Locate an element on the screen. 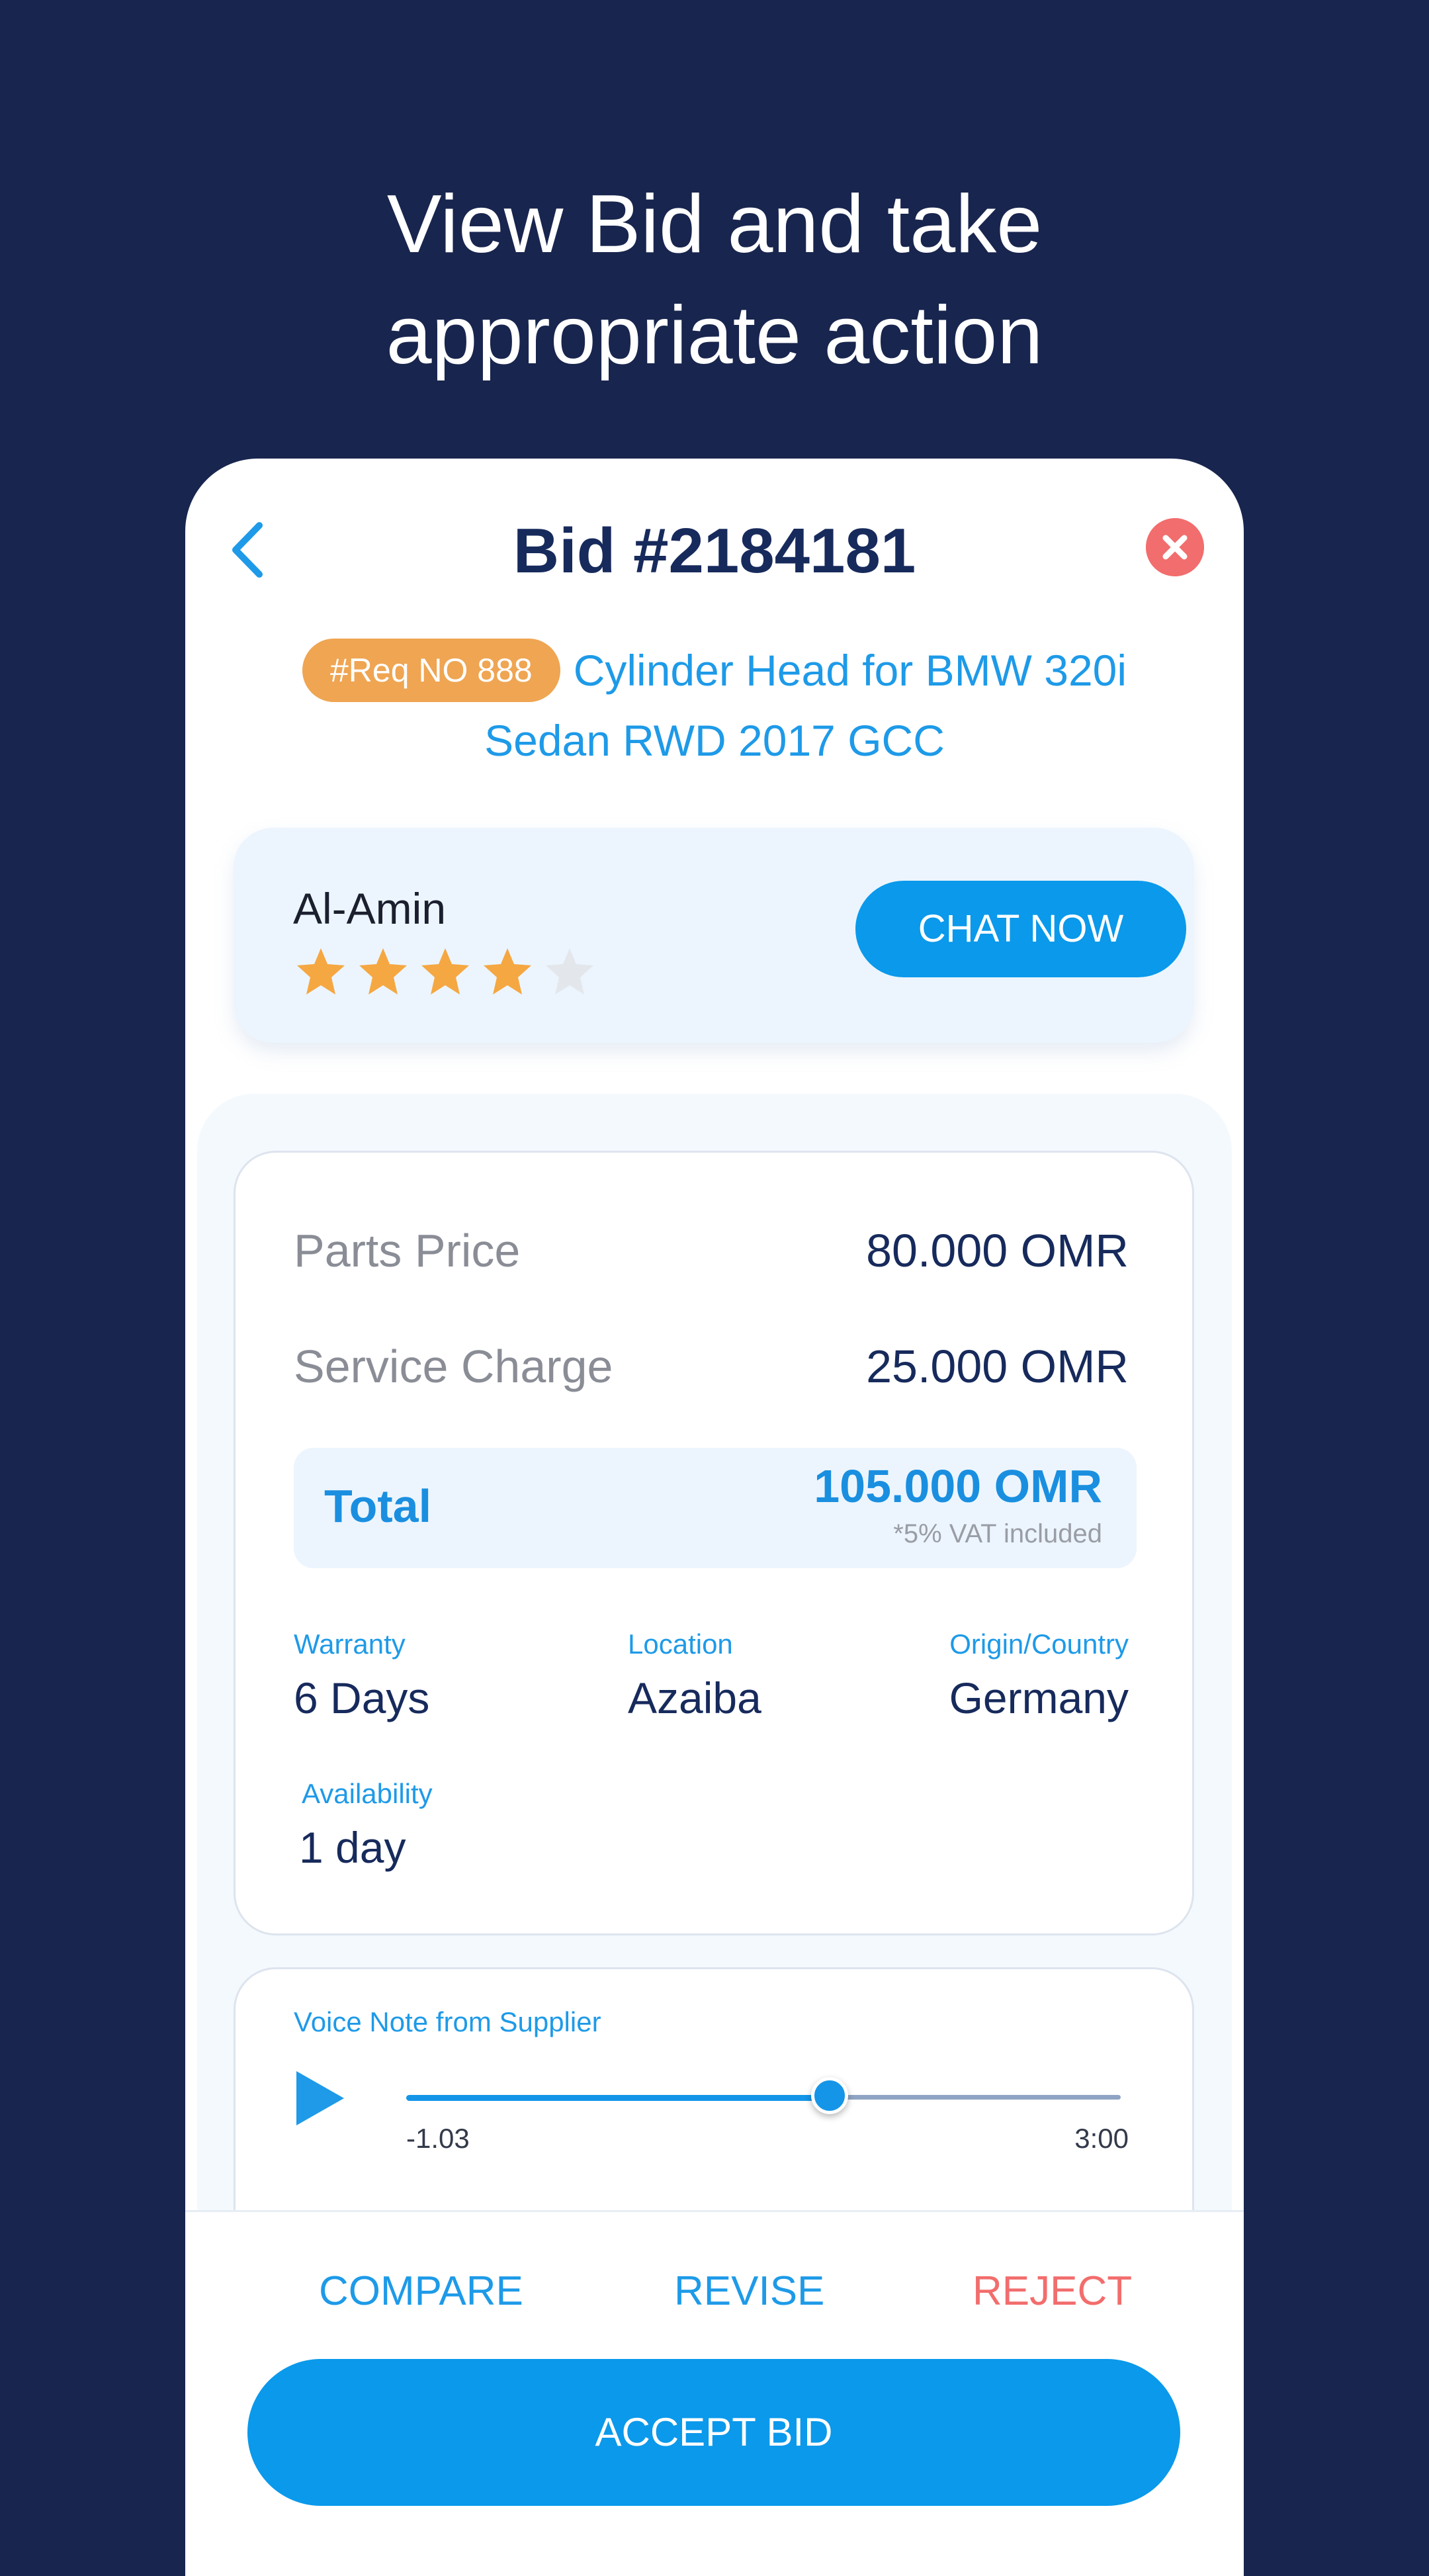 The image size is (1429, 2576). seller-rating is located at coordinates (449, 973).